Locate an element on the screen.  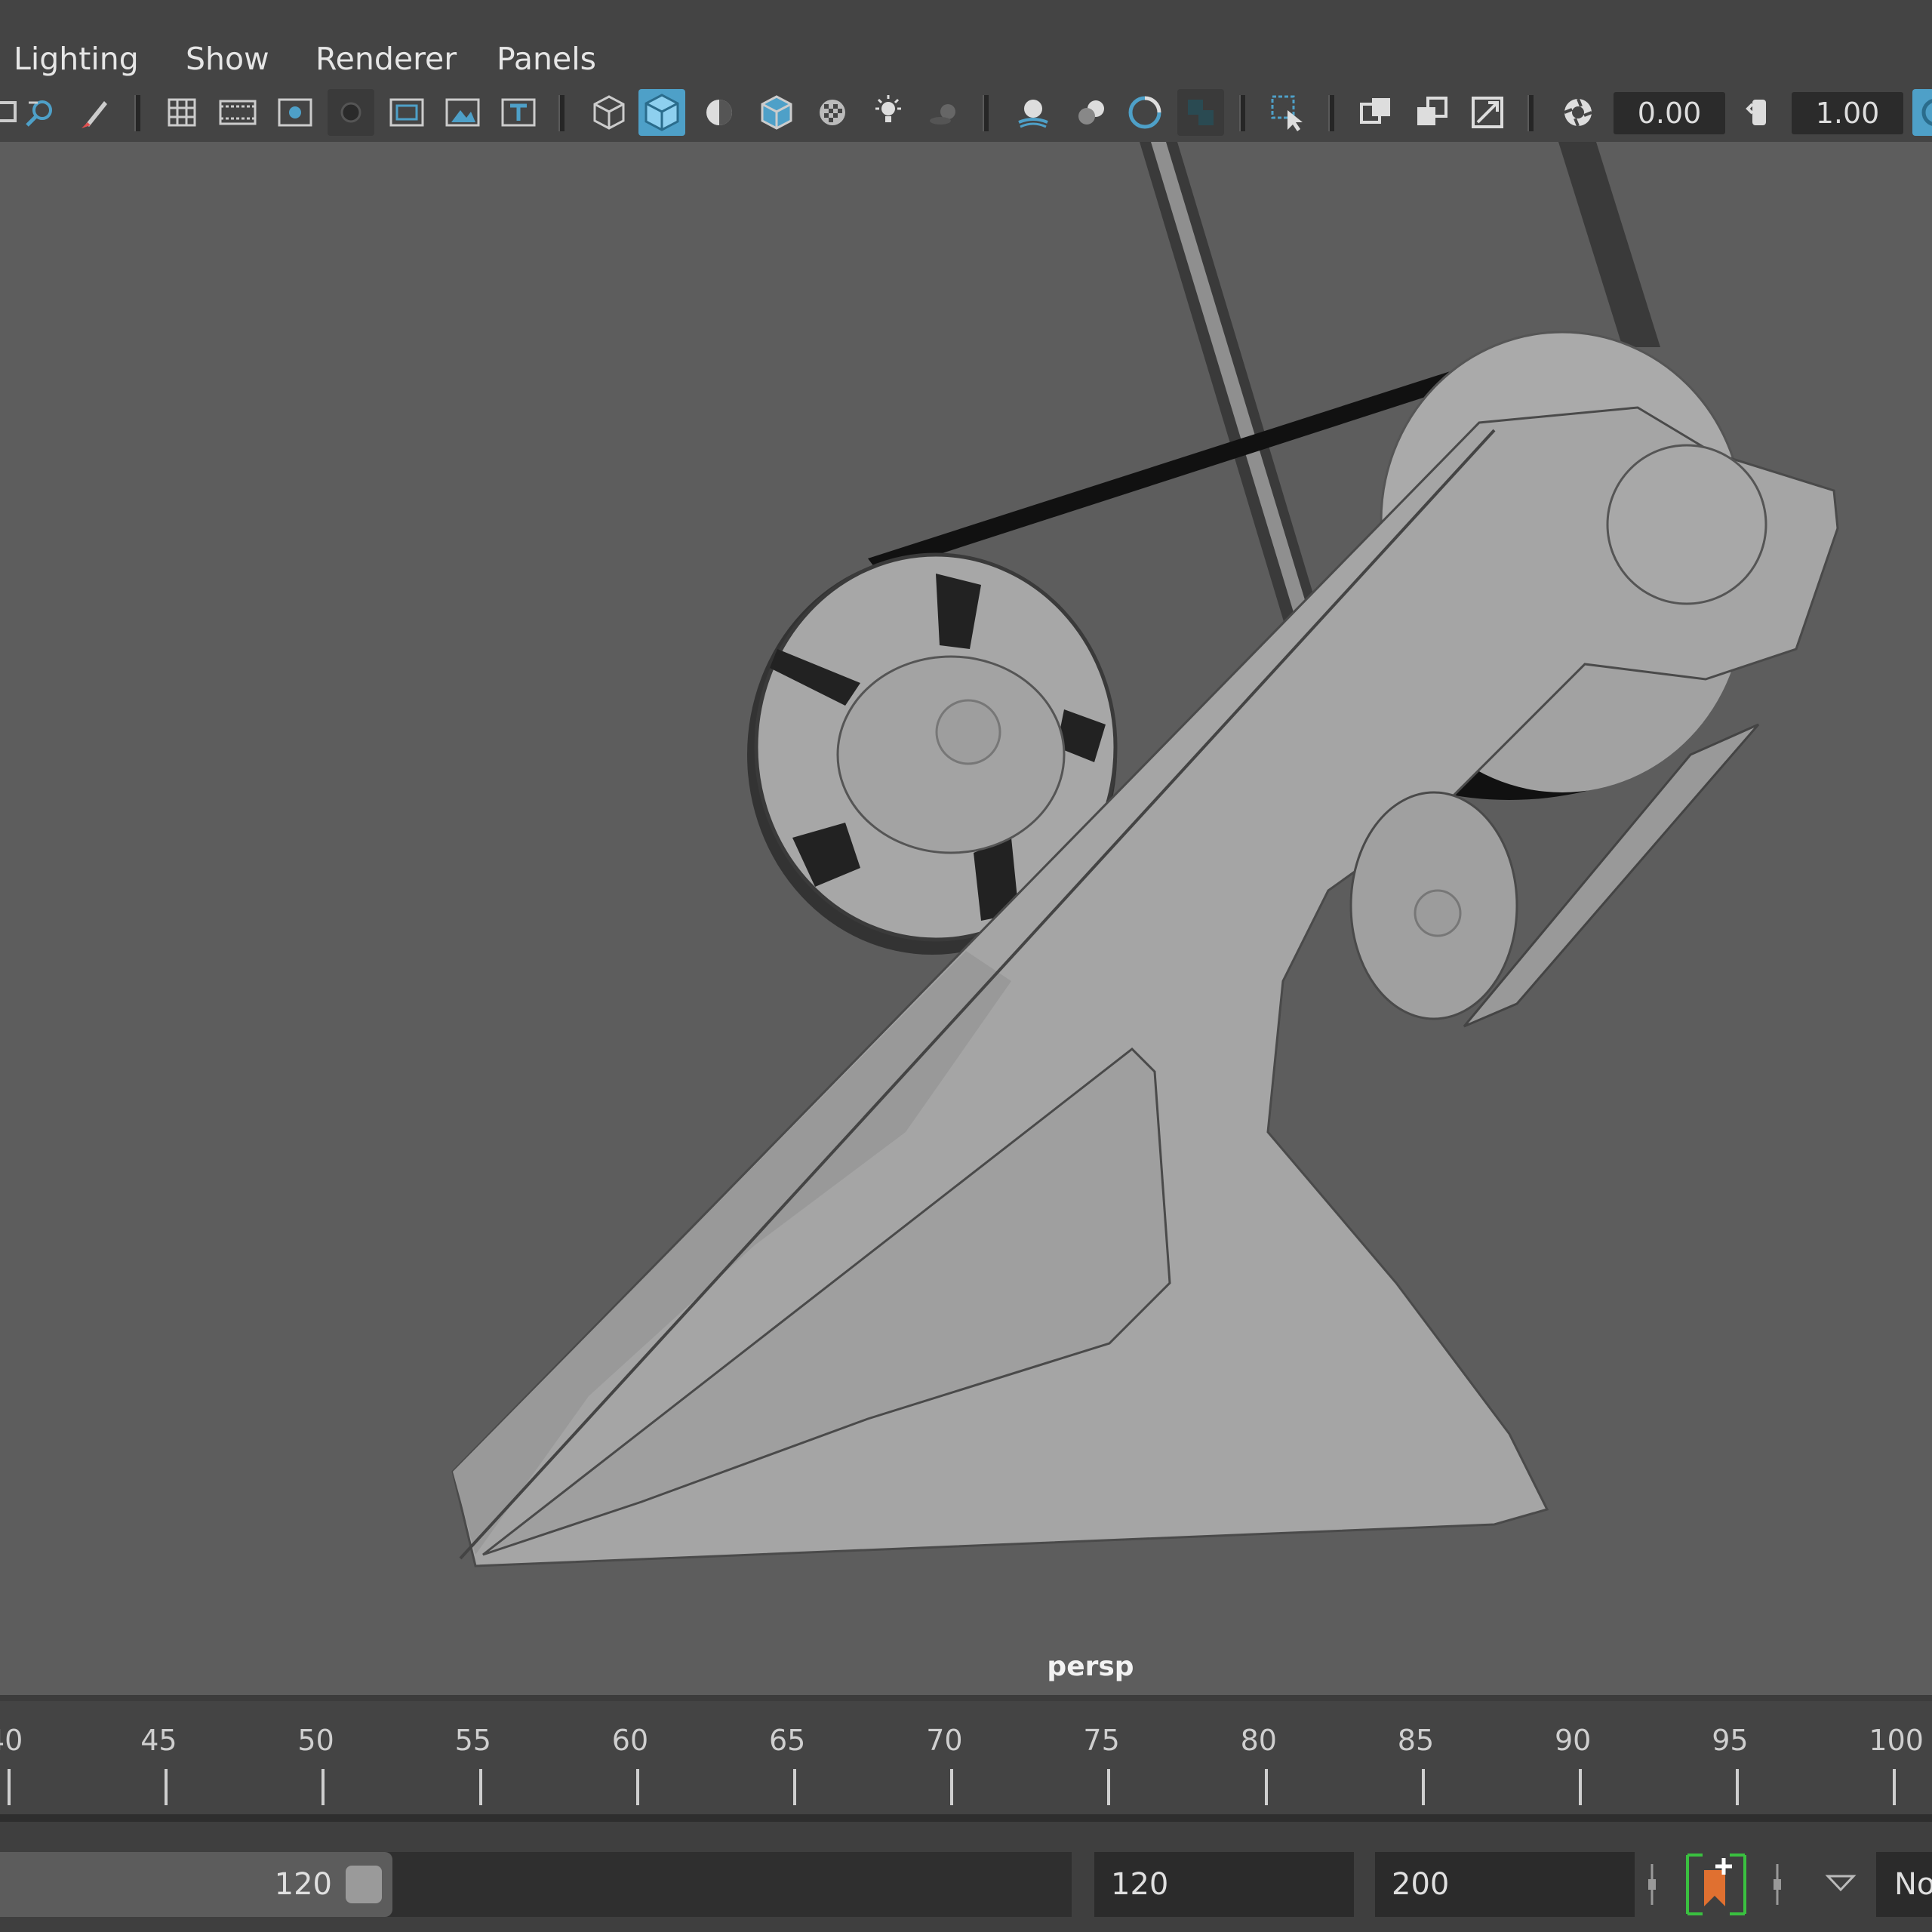
exposure-icon is located at coordinates (1578, 112).